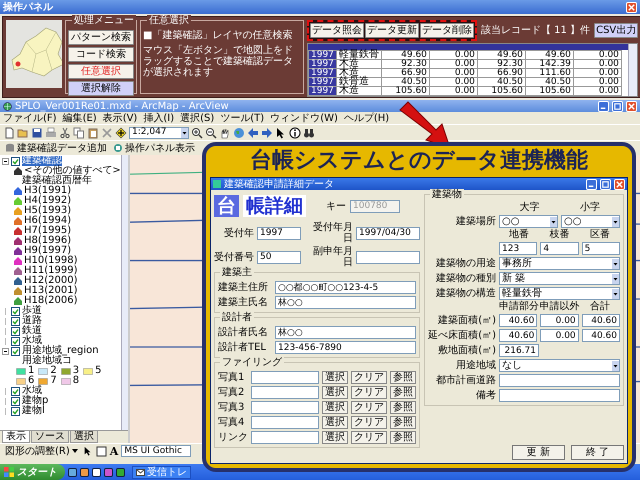 The width and height of the screenshot is (640, 480). What do you see at coordinates (345, 287) in the screenshot?
I see `input-field: ○○都○○町○○123-4-5` at bounding box center [345, 287].